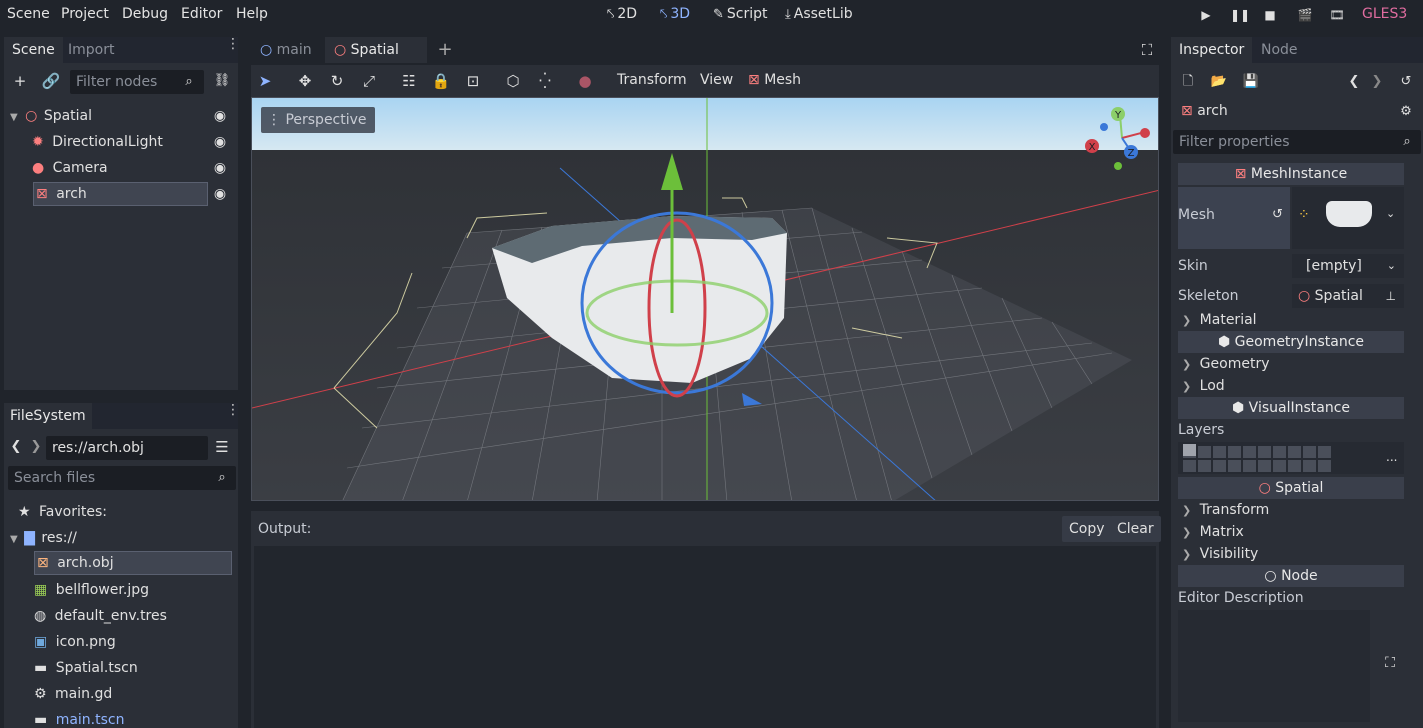  I want to click on search-files-input: Search files, so click(122, 478).